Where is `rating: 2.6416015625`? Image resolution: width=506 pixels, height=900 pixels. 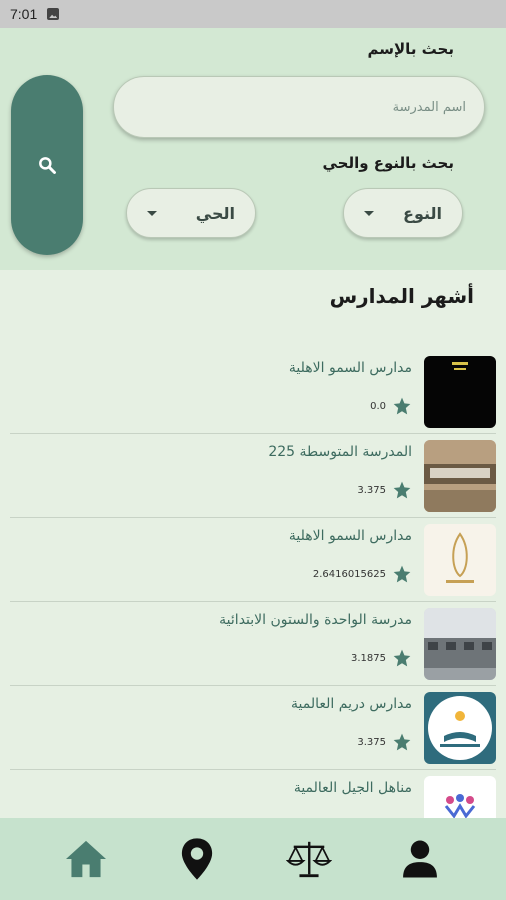
rating: 2.6416015625 is located at coordinates (362, 574).